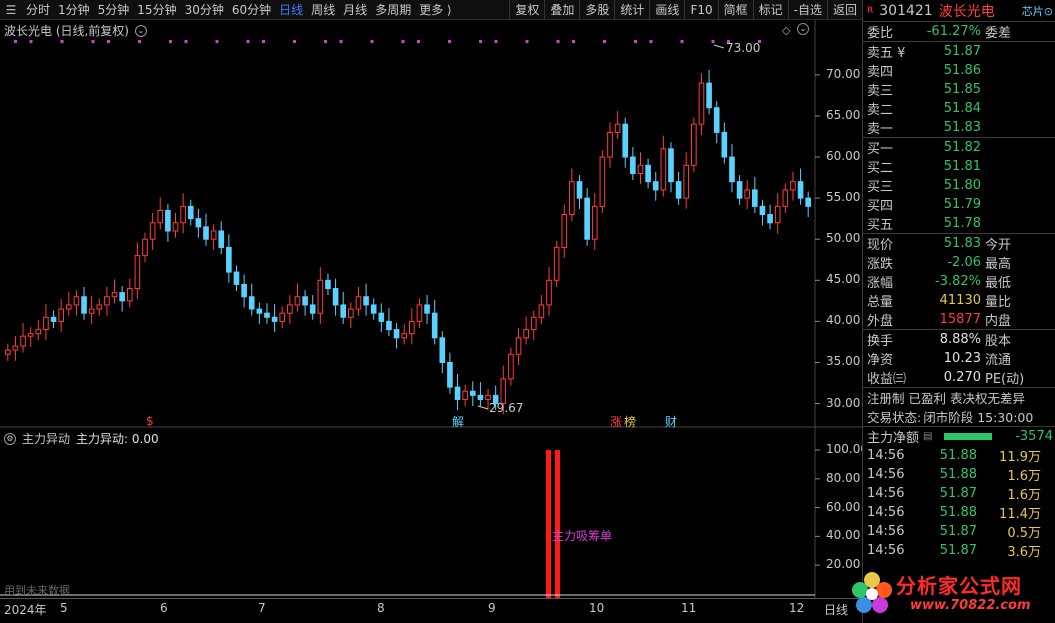  Describe the element at coordinates (671, 421) in the screenshot. I see `marker-cai: 财` at that location.